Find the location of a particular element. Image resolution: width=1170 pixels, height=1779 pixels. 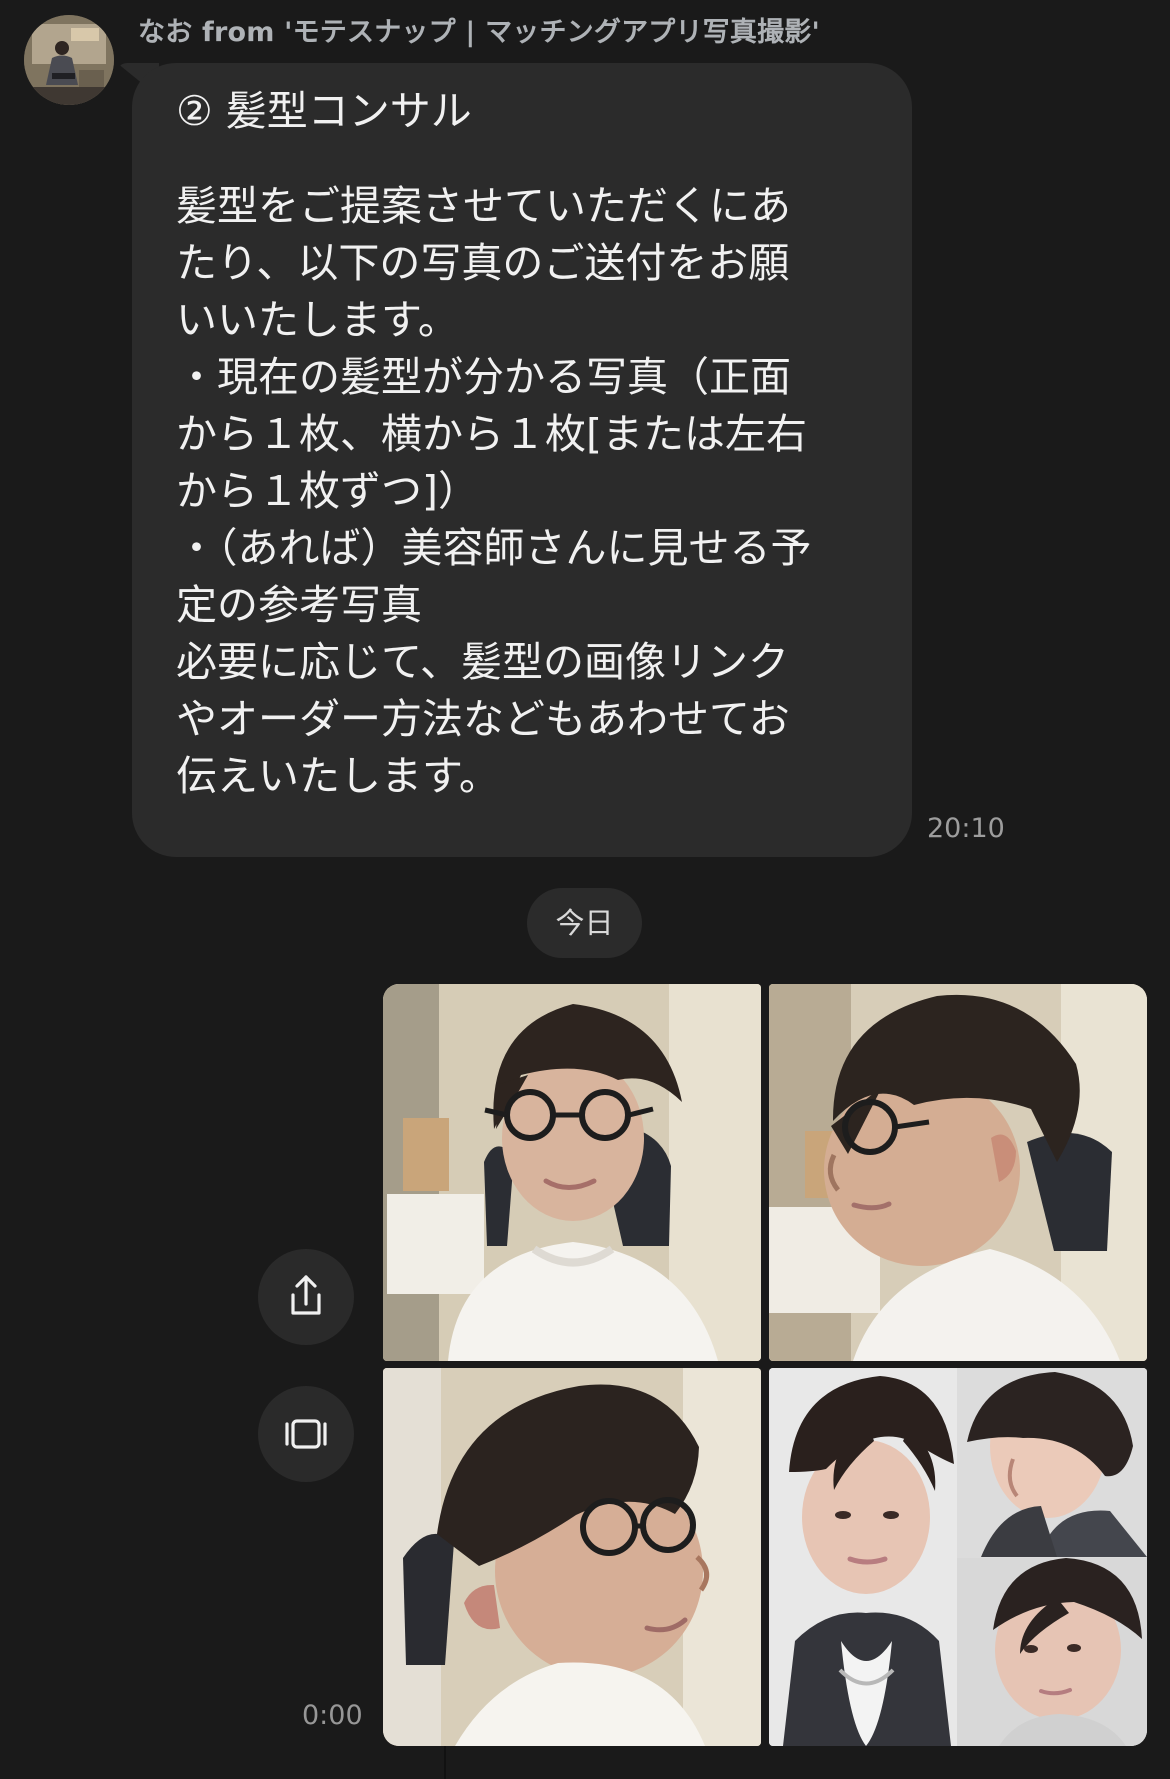

photo-side-view-right is located at coordinates (958, 1172).